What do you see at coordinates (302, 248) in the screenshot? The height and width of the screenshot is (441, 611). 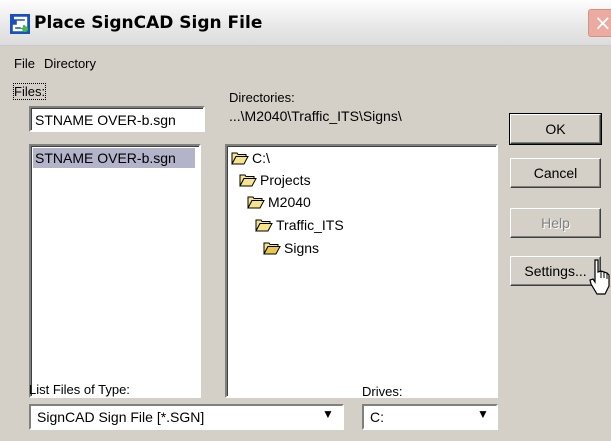 I see `tree-item-label: Signs` at bounding box center [302, 248].